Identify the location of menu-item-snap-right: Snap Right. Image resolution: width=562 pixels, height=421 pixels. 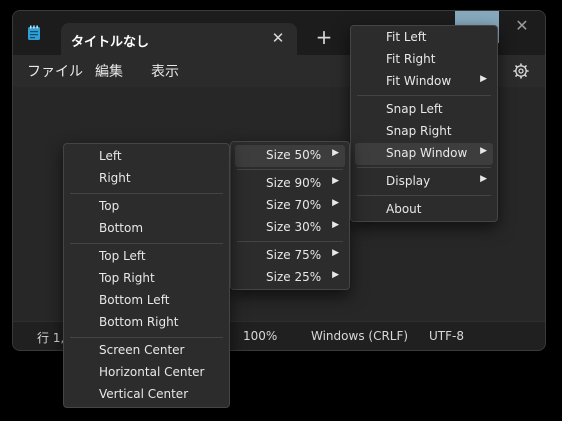
(424, 132).